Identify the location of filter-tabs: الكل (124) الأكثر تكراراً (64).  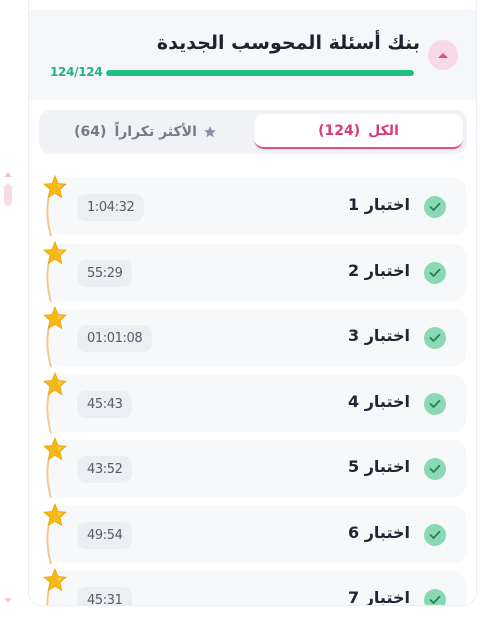
(253, 132).